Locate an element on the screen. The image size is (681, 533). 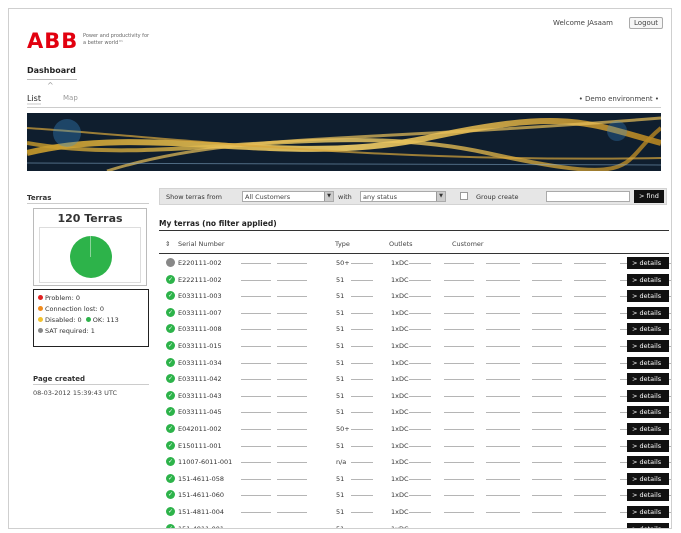
tab-dashboard: Dashboard is located at coordinates (51, 70).